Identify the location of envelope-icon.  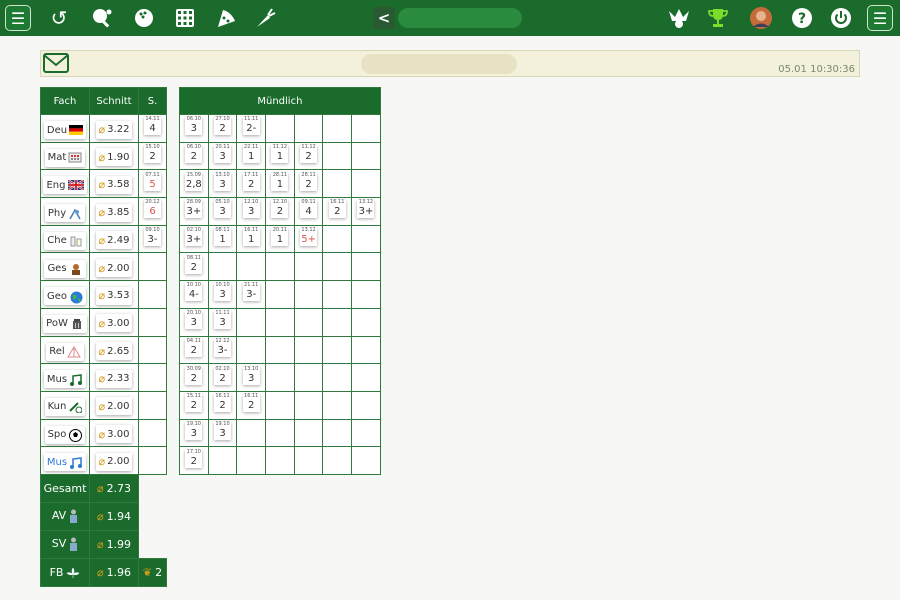
(56, 63).